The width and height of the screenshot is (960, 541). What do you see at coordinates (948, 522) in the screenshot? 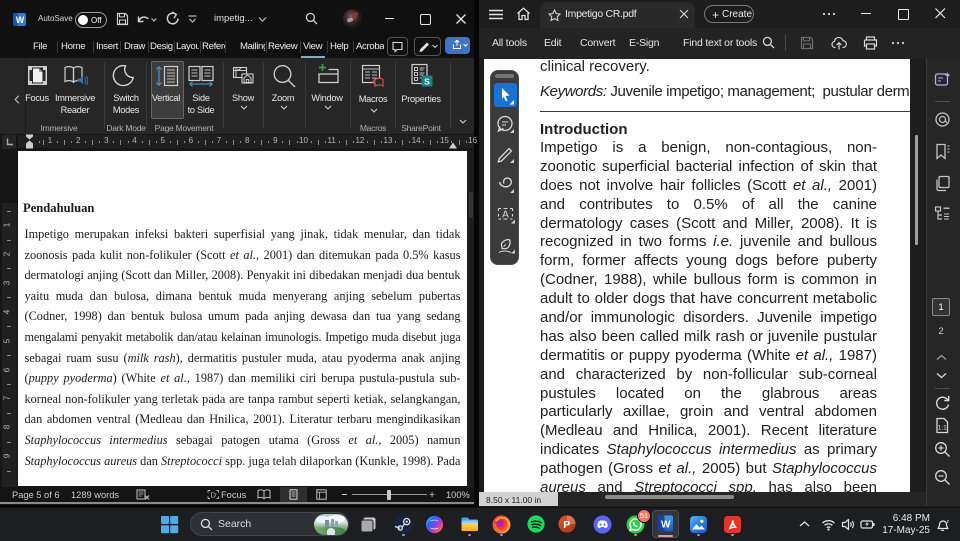
I see `svg-text: z` at bounding box center [948, 522].